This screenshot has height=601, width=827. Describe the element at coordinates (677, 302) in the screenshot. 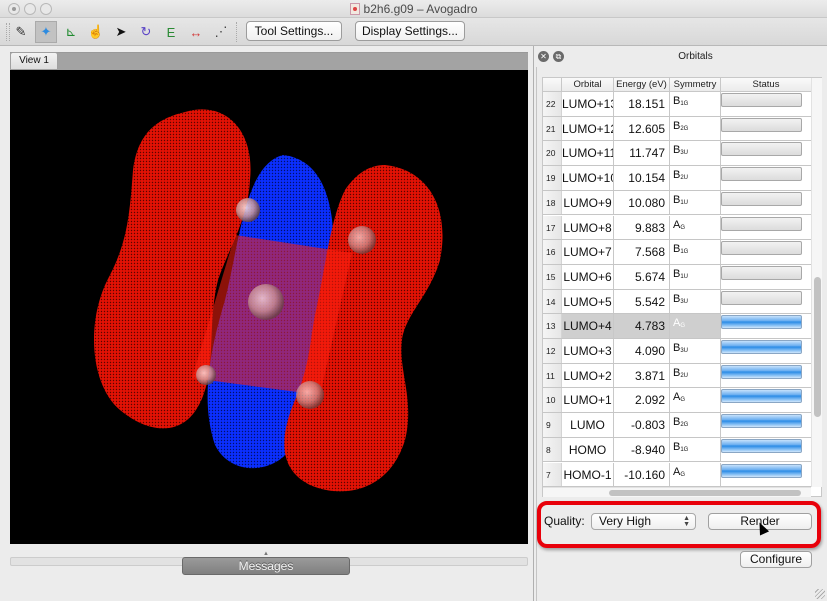

I see `orbital-row: 14 LUMO+5 5.542 B3U` at that location.